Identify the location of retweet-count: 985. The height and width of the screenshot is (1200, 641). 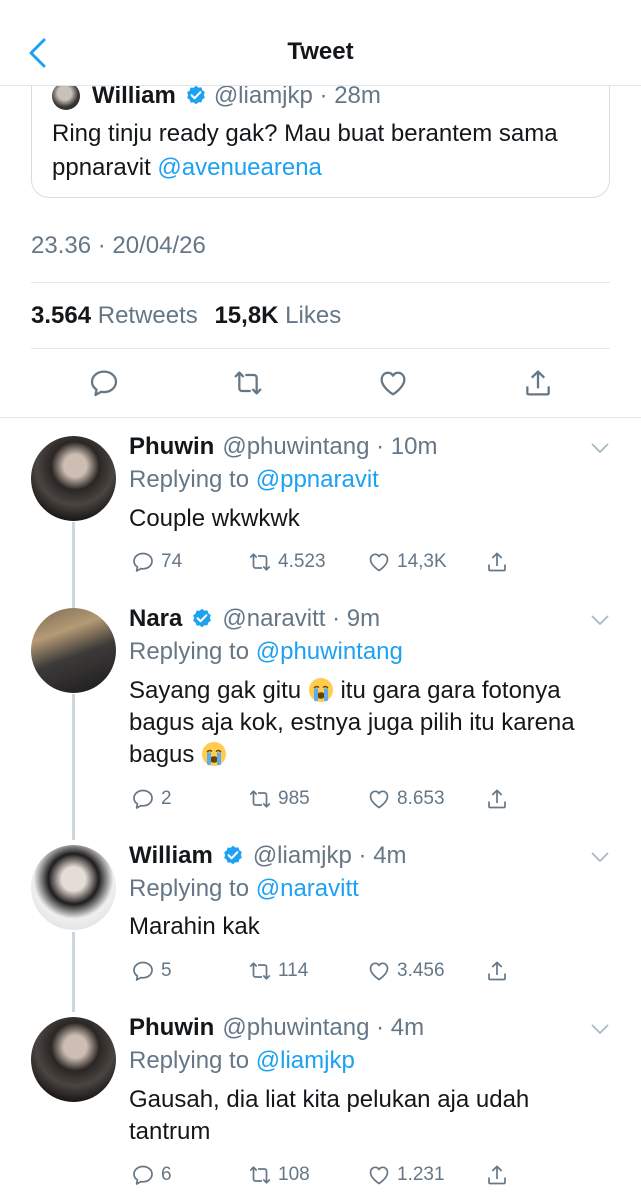
(294, 798).